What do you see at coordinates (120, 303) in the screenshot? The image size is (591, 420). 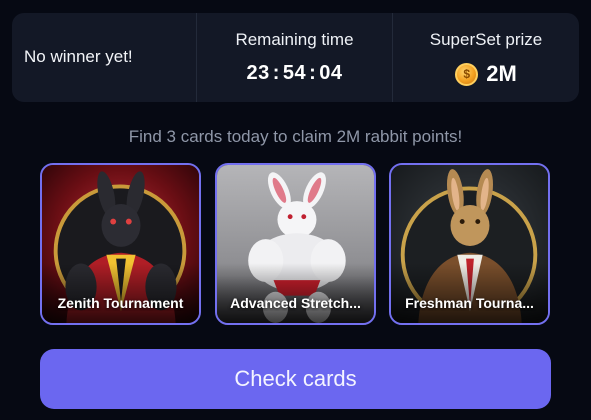 I see `card-title: Zenith Tournament` at bounding box center [120, 303].